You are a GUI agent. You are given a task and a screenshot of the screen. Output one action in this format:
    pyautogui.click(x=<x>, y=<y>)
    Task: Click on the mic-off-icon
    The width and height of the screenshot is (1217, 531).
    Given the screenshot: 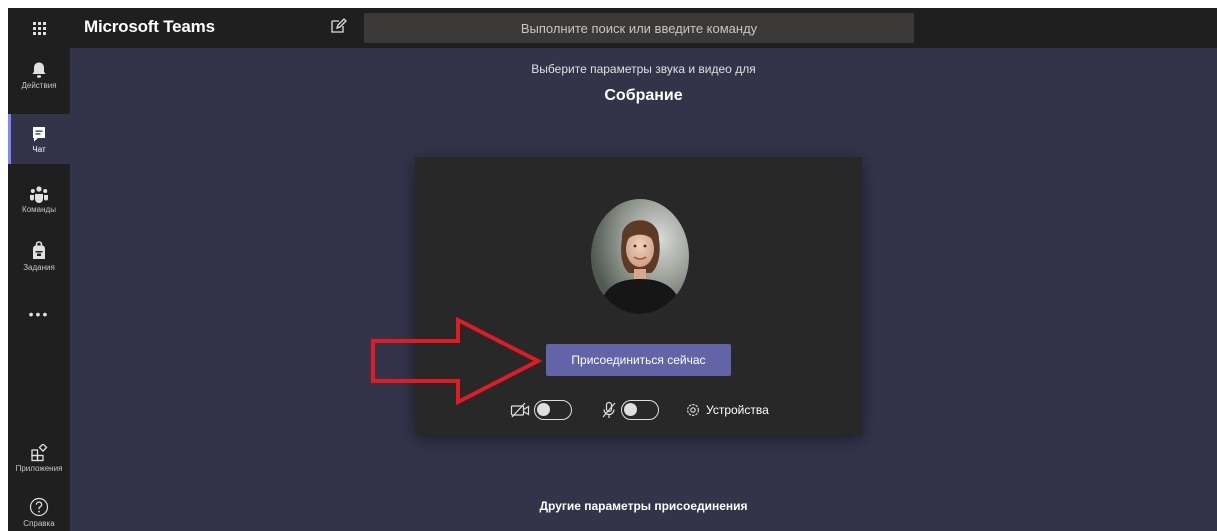 What is the action you would take?
    pyautogui.click(x=609, y=409)
    